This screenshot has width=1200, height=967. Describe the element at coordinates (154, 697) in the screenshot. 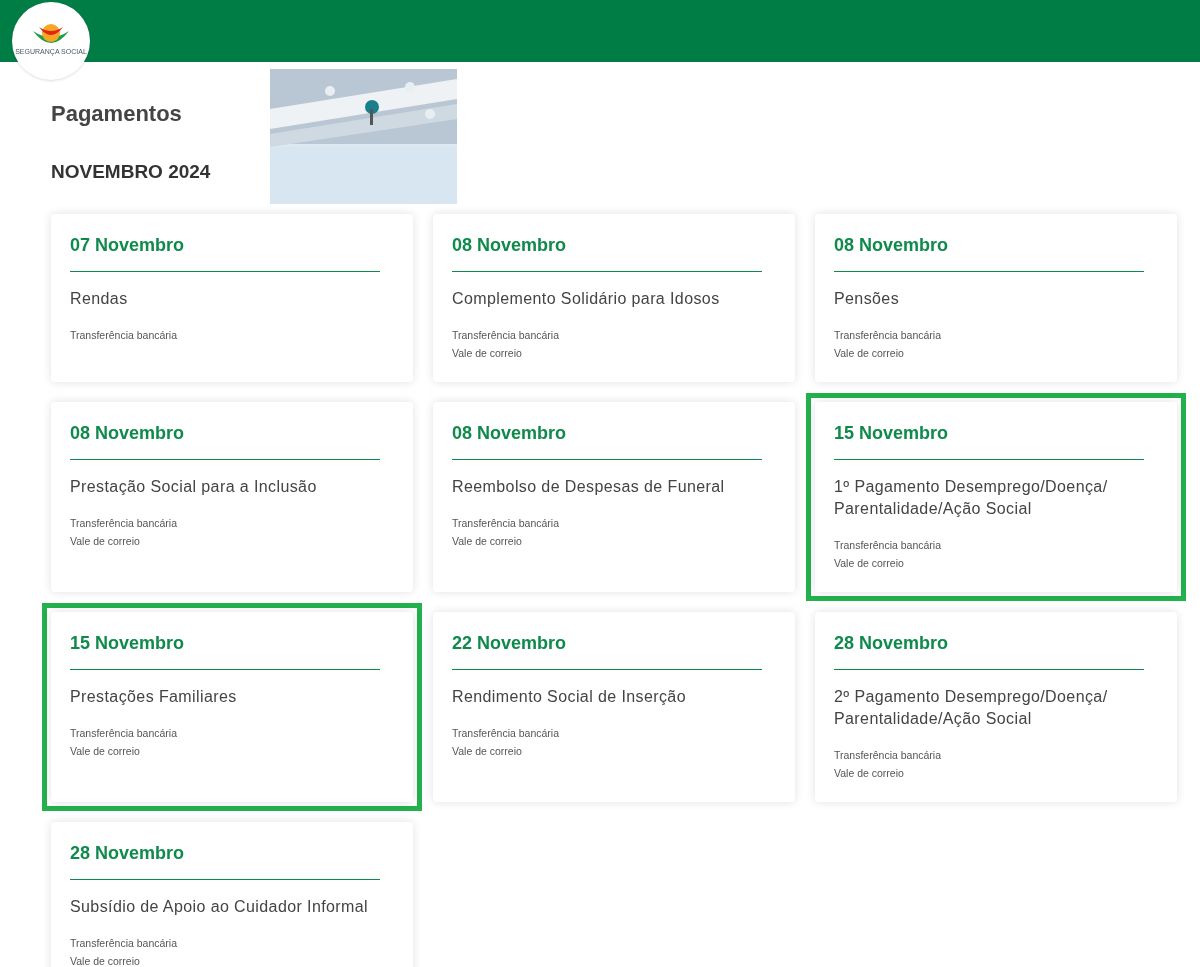

I see `card-title: Prestações Familiares` at that location.